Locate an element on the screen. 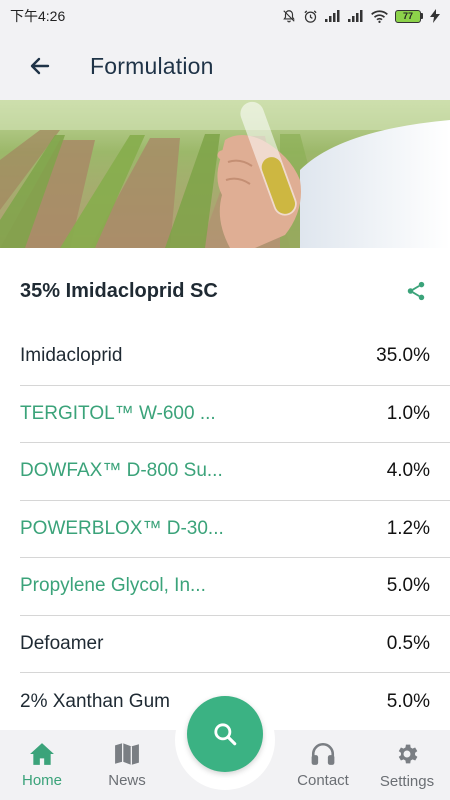  nav-label: Contact is located at coordinates (323, 780).